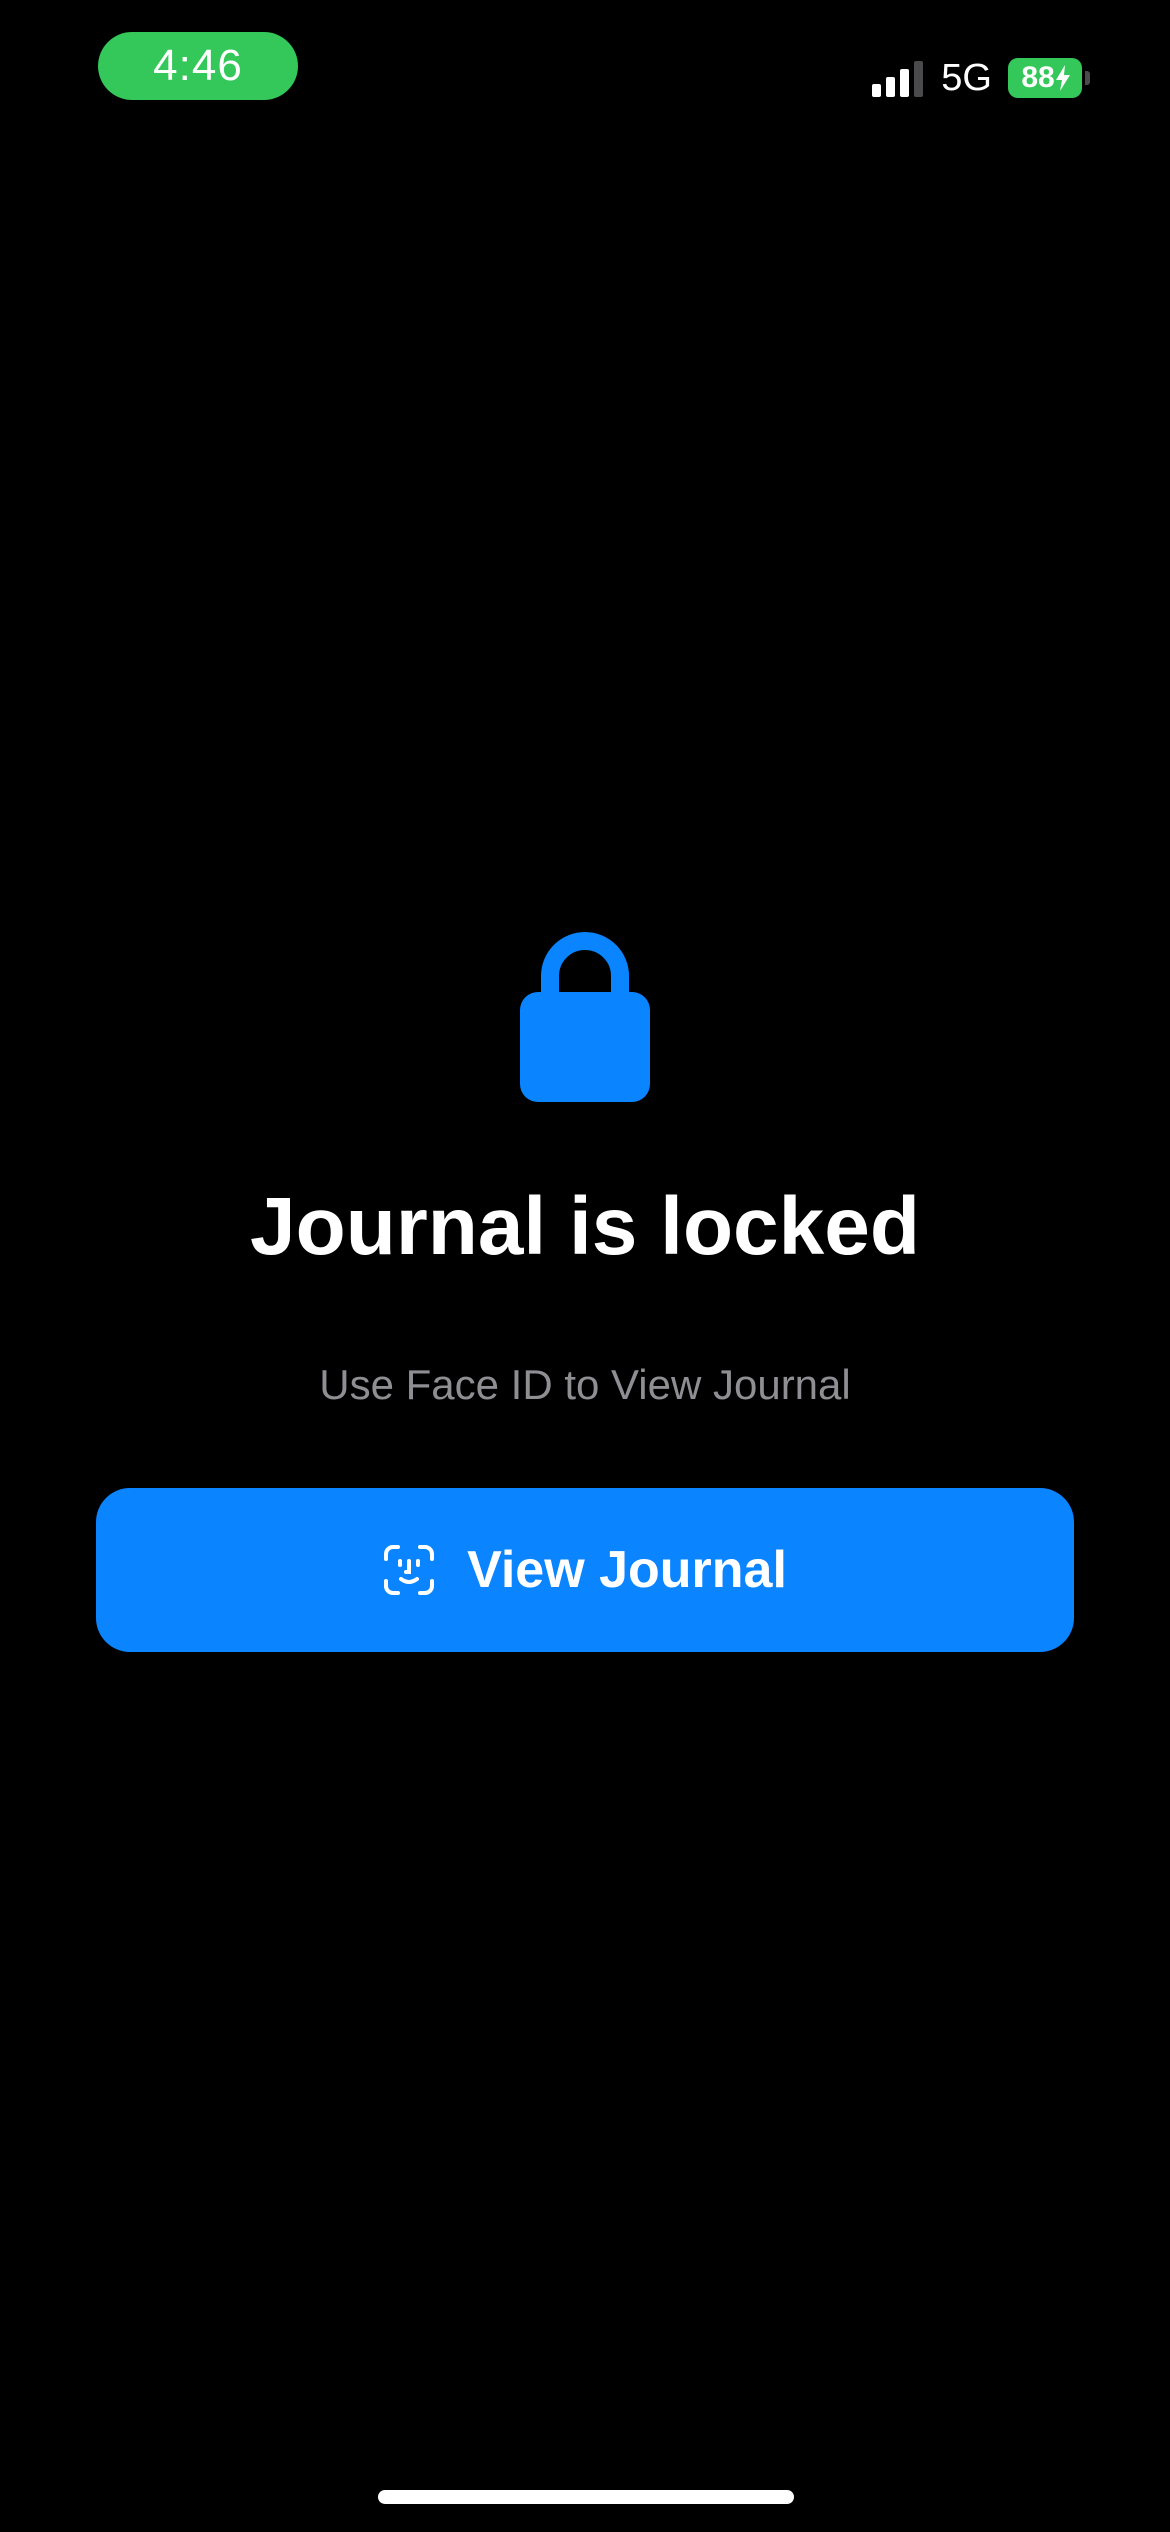 This screenshot has width=1170, height=2532. I want to click on battery-cap, so click(1087, 78).